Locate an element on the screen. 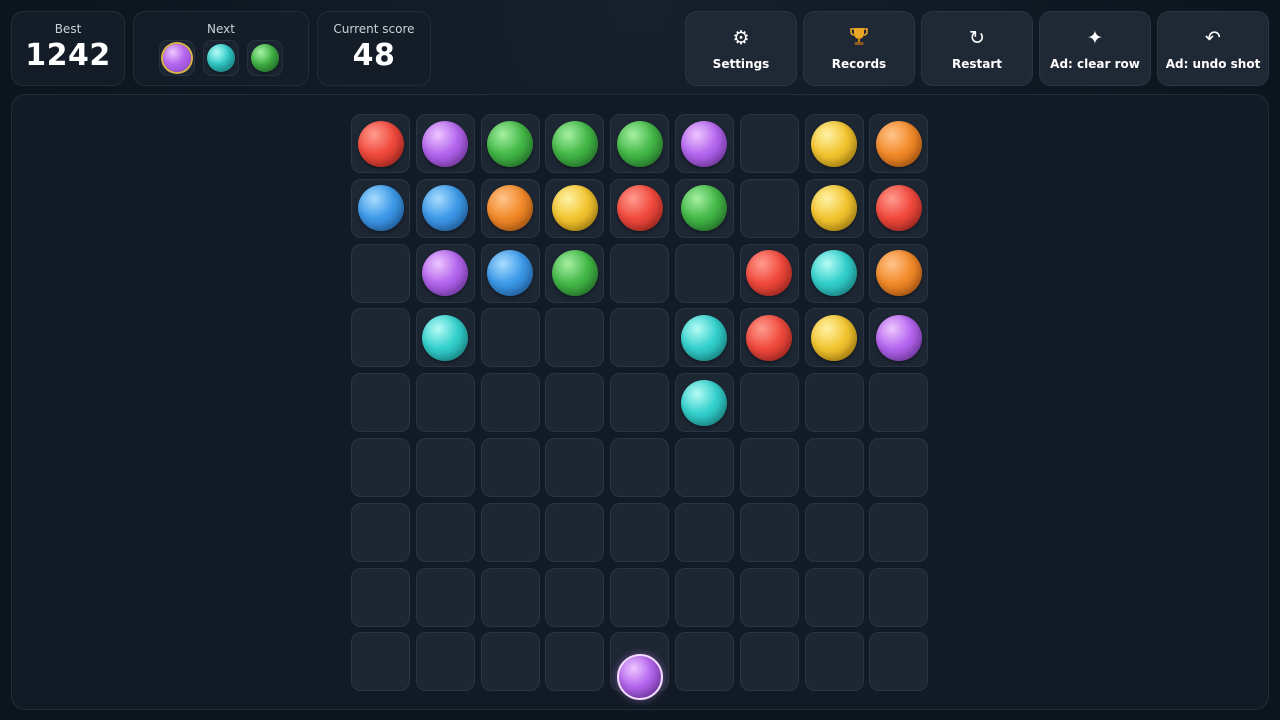 The image size is (1280, 720). ad-undo-shot-button-label: Ad: undo shot is located at coordinates (1213, 64).